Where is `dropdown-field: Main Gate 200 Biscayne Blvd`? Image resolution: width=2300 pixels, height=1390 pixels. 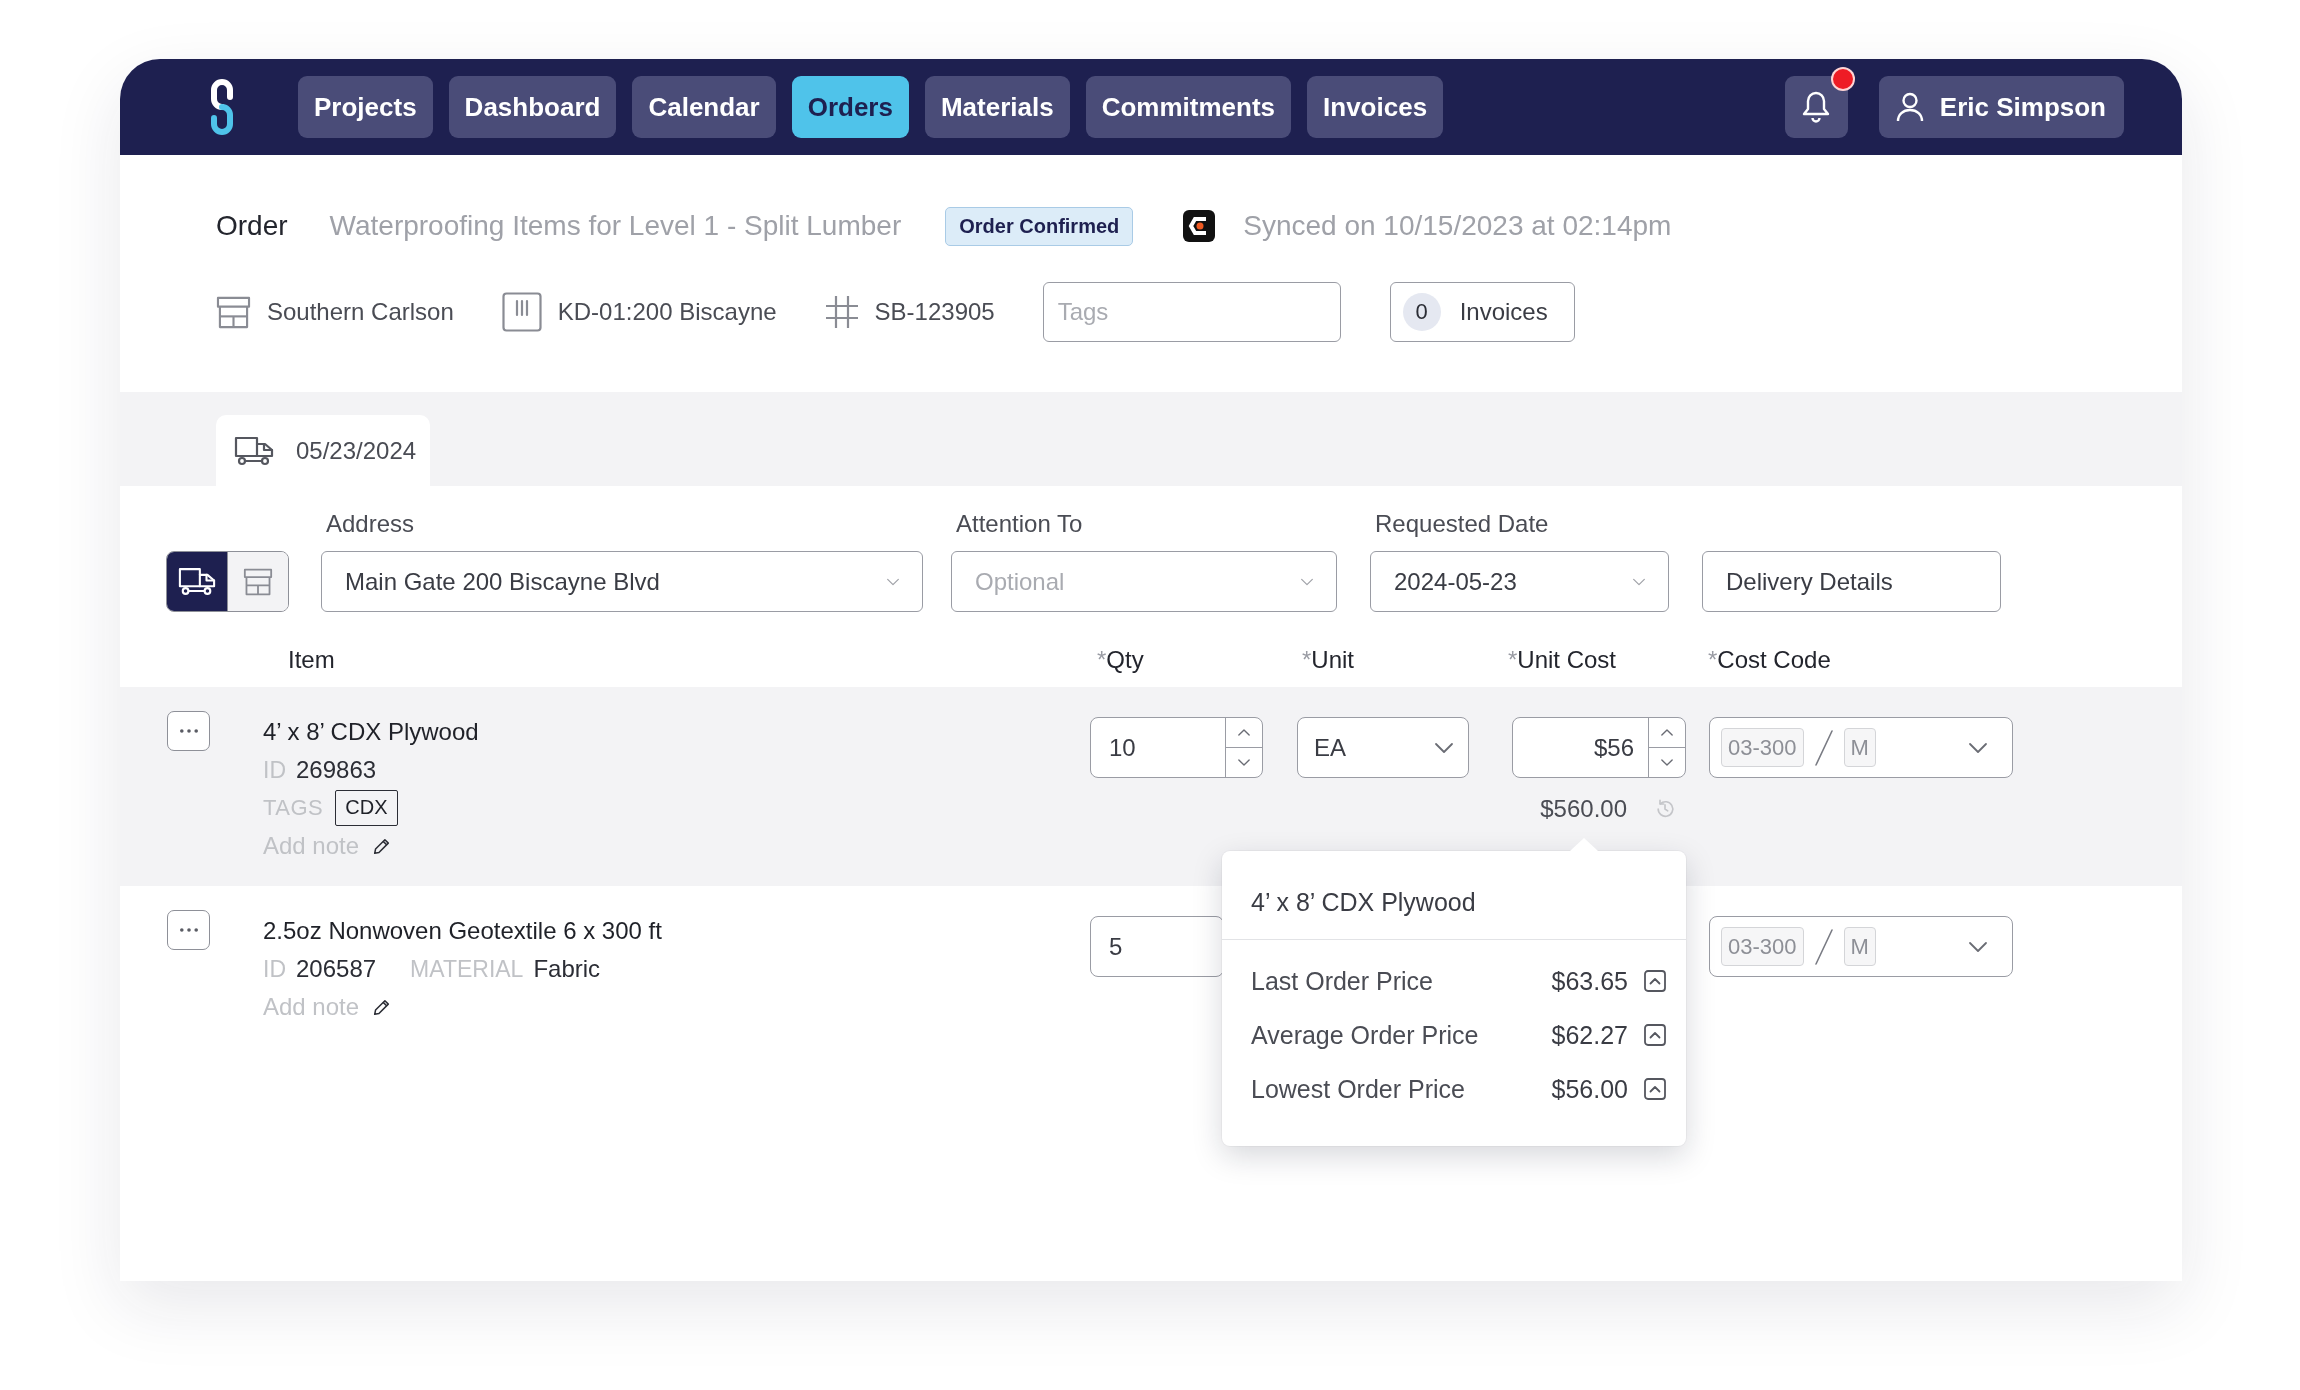 dropdown-field: Main Gate 200 Biscayne Blvd is located at coordinates (622, 581).